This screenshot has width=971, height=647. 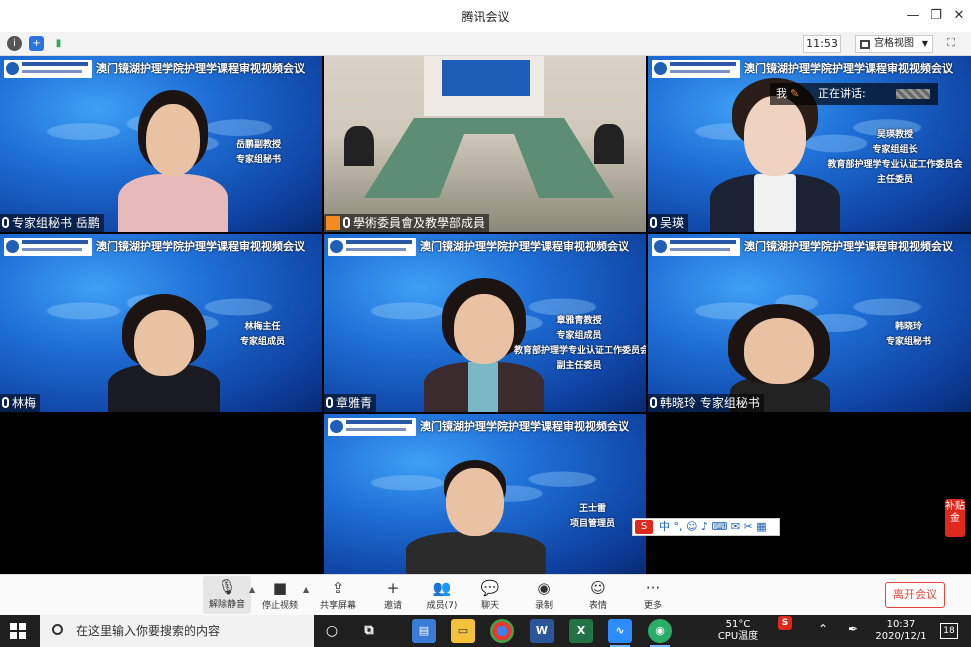 What do you see at coordinates (338, 588) in the screenshot?
I see `share-icon: ⇪` at bounding box center [338, 588].